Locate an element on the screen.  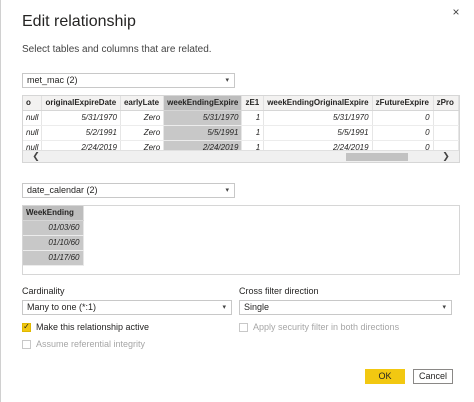
column-header-selected: weekEndingExpire is located at coordinates (203, 103).